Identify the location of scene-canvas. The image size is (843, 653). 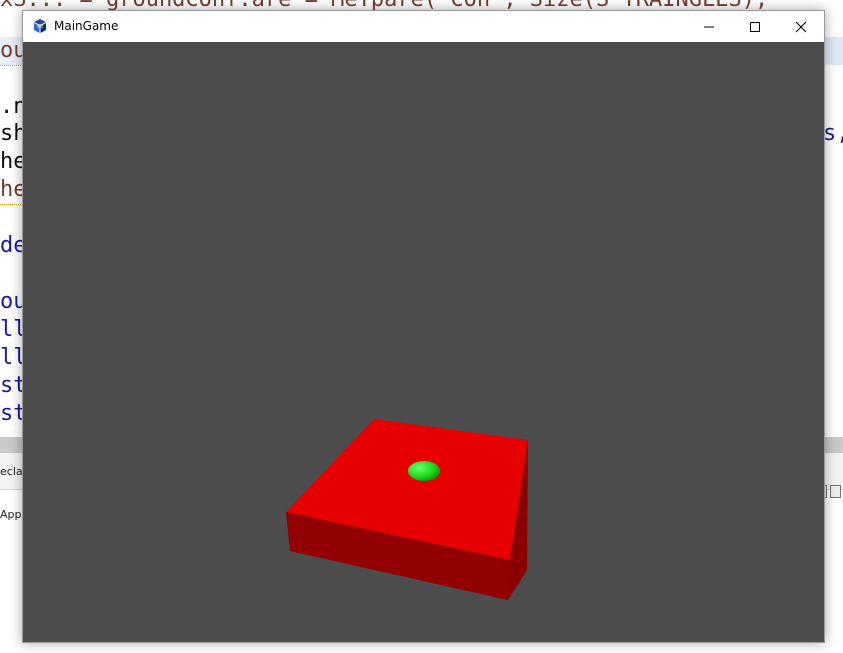
(407, 509).